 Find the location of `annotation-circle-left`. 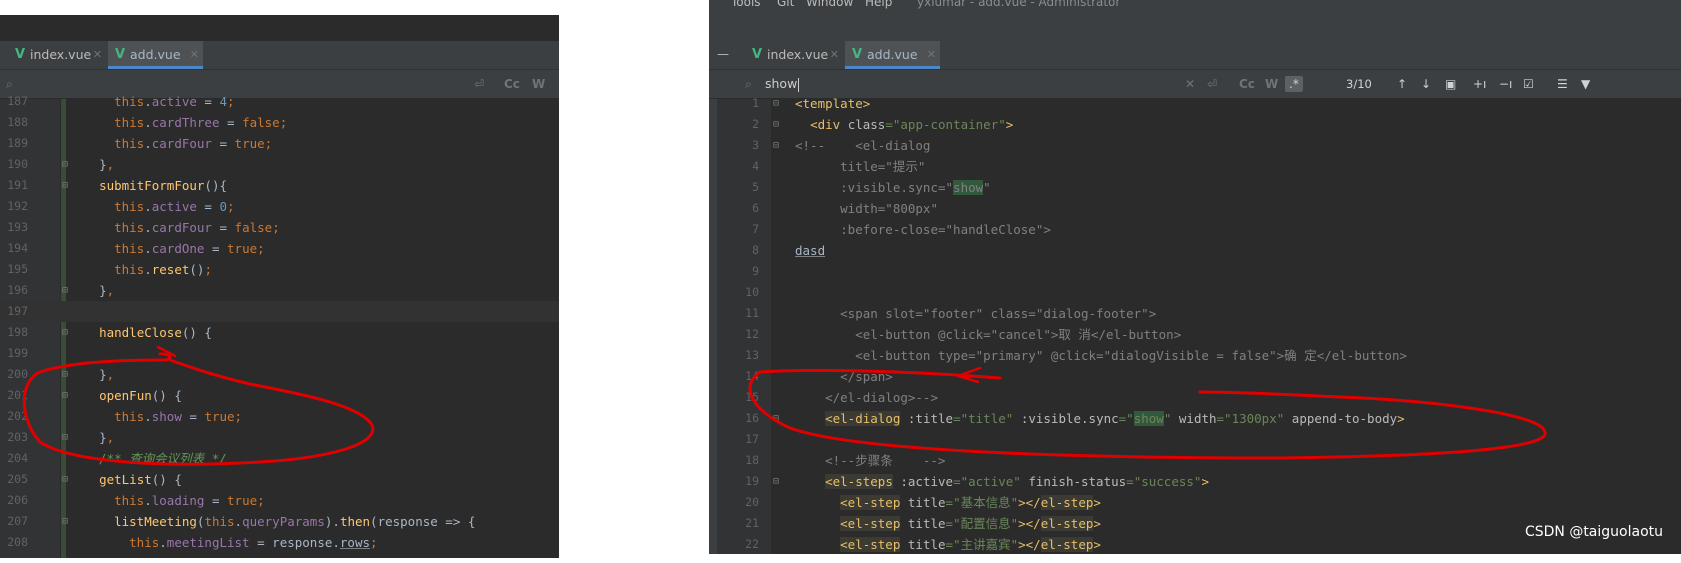

annotation-circle-left is located at coordinates (198, 409).